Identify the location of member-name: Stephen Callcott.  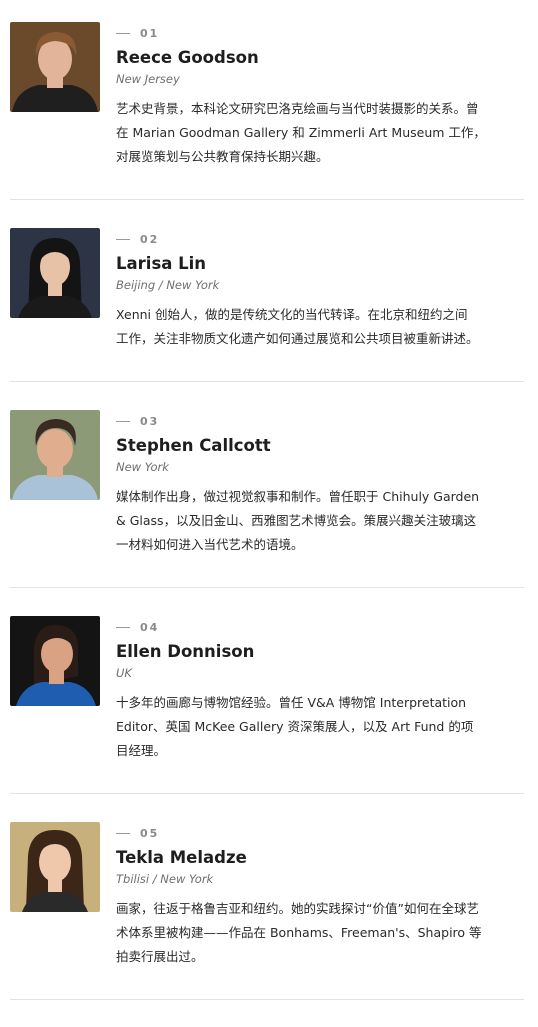
(193, 445).